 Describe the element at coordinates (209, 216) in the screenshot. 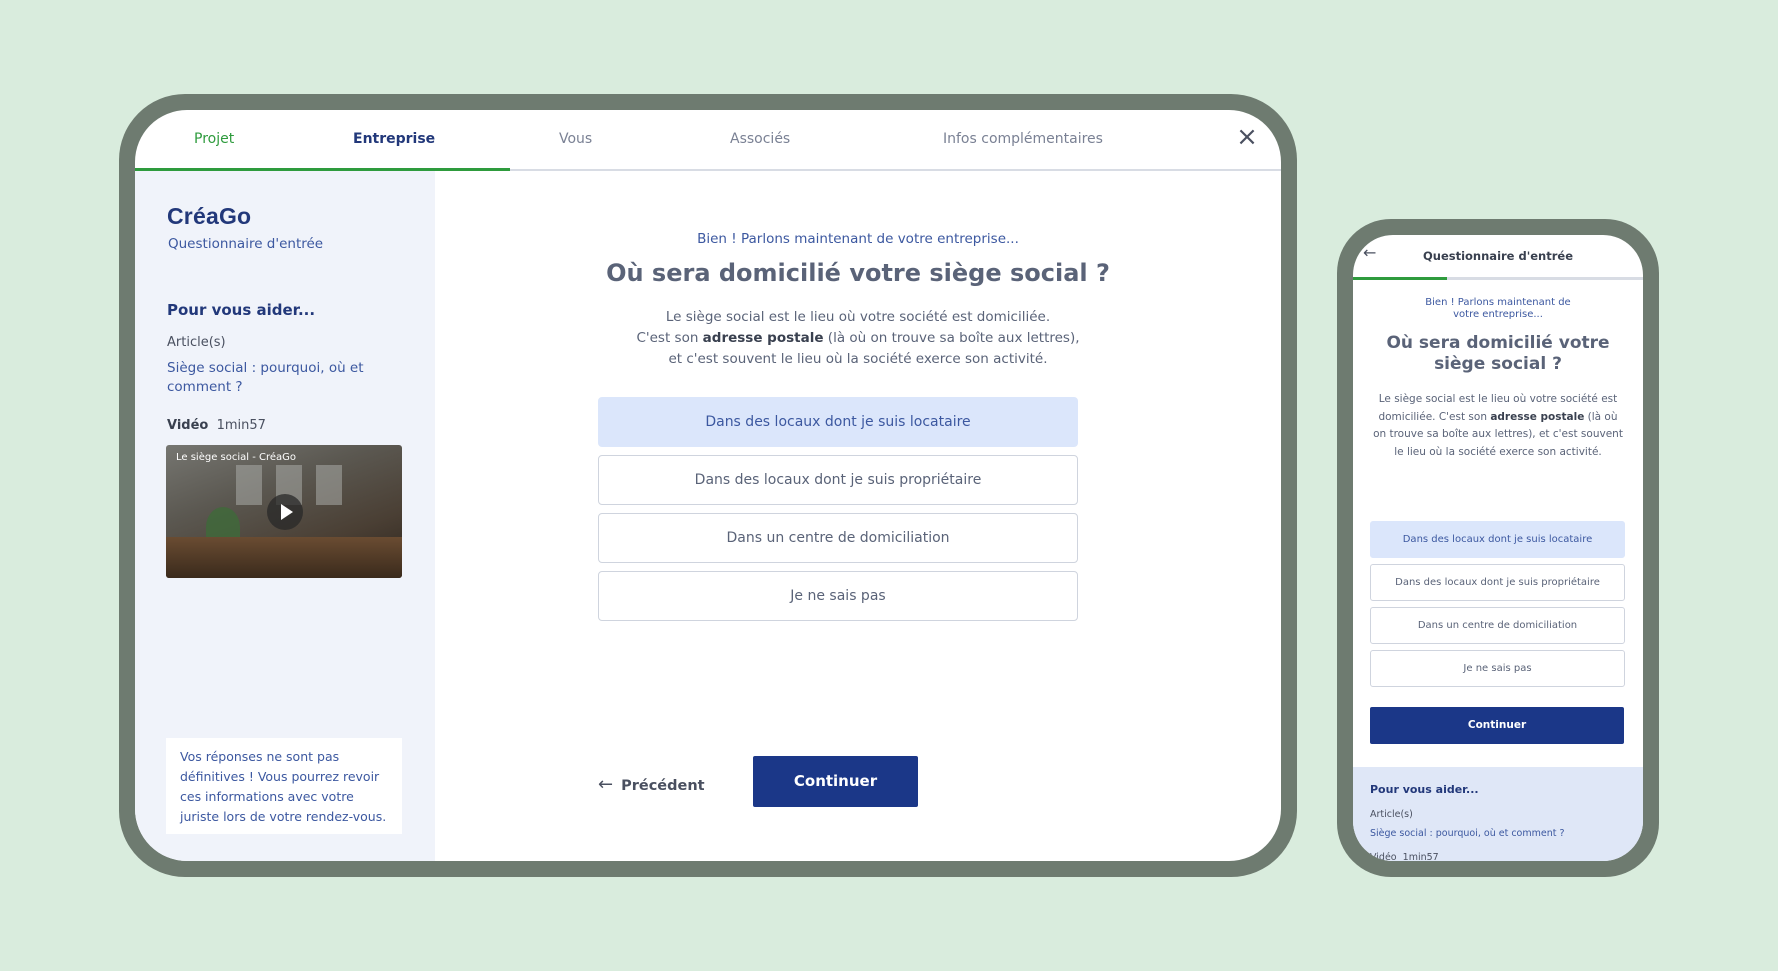

I see `brand-logo: CréaGo` at that location.